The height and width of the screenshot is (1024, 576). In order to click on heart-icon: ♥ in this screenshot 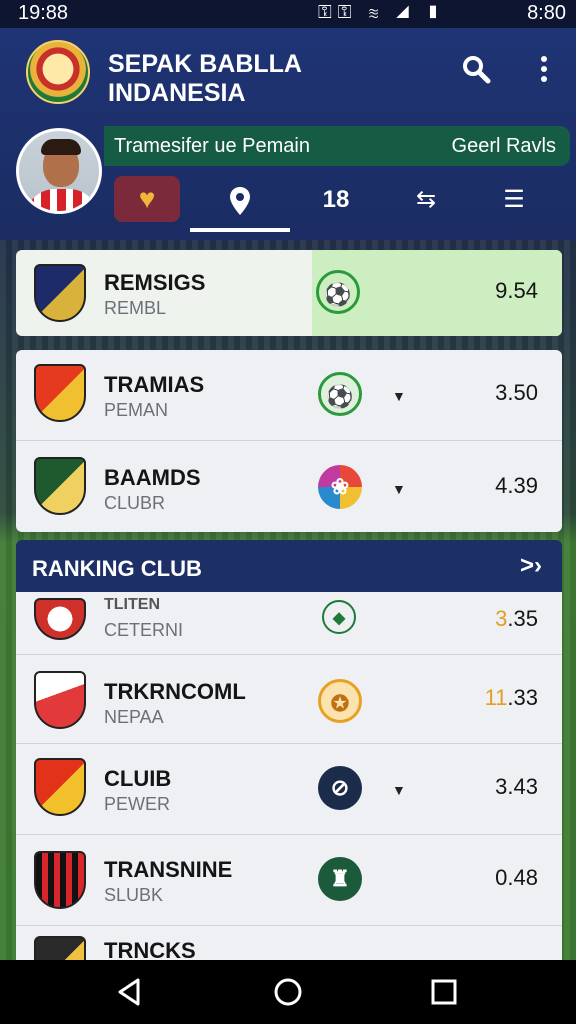, I will do `click(147, 198)`.